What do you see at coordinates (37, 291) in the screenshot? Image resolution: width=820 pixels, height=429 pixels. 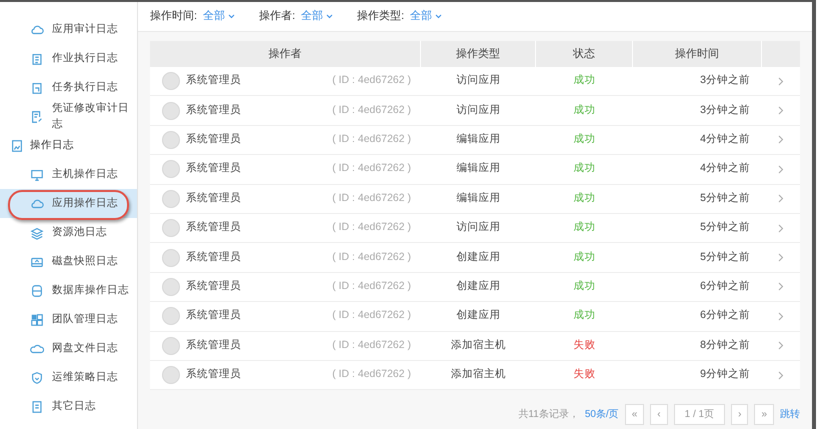 I see `database-icon` at bounding box center [37, 291].